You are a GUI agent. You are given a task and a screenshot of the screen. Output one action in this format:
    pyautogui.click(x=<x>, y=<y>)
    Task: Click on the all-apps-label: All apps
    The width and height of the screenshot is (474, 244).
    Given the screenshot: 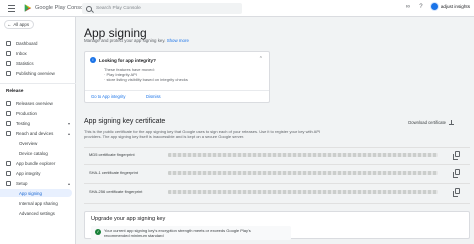 What is the action you would take?
    pyautogui.click(x=21, y=24)
    